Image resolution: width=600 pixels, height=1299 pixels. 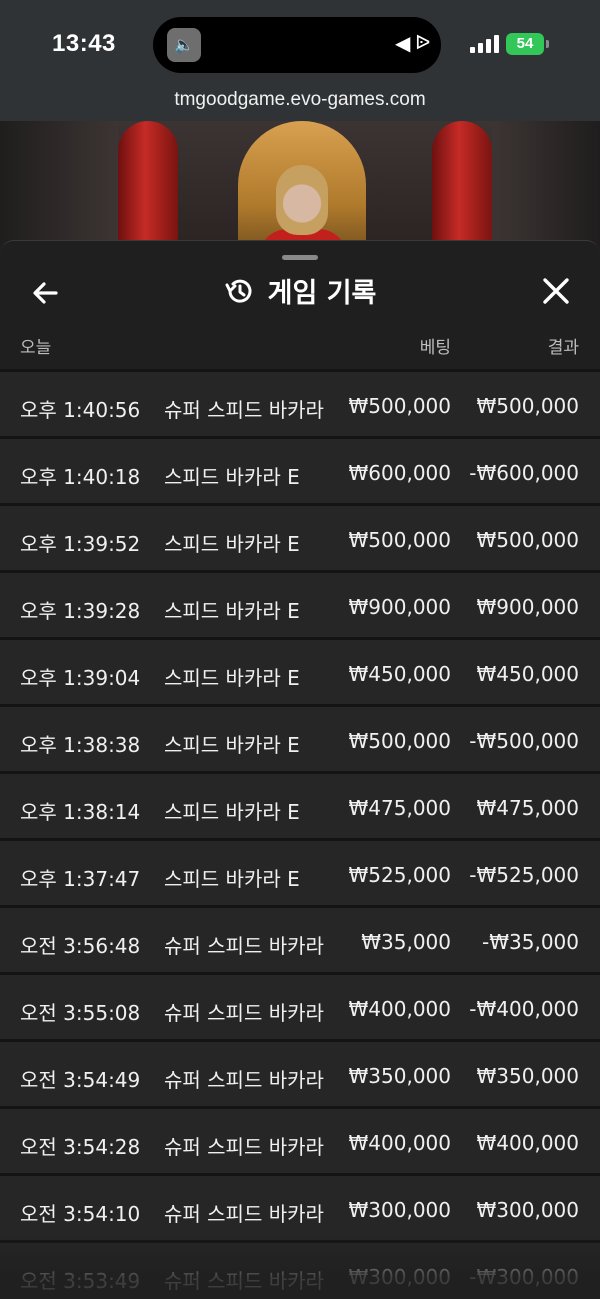 What do you see at coordinates (322, 293) in the screenshot?
I see `sheet-title: 게임 기록` at bounding box center [322, 293].